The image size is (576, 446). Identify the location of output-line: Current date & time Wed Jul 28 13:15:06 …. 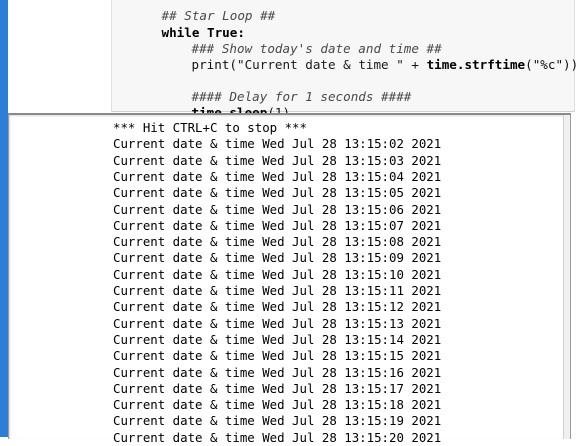
(277, 209).